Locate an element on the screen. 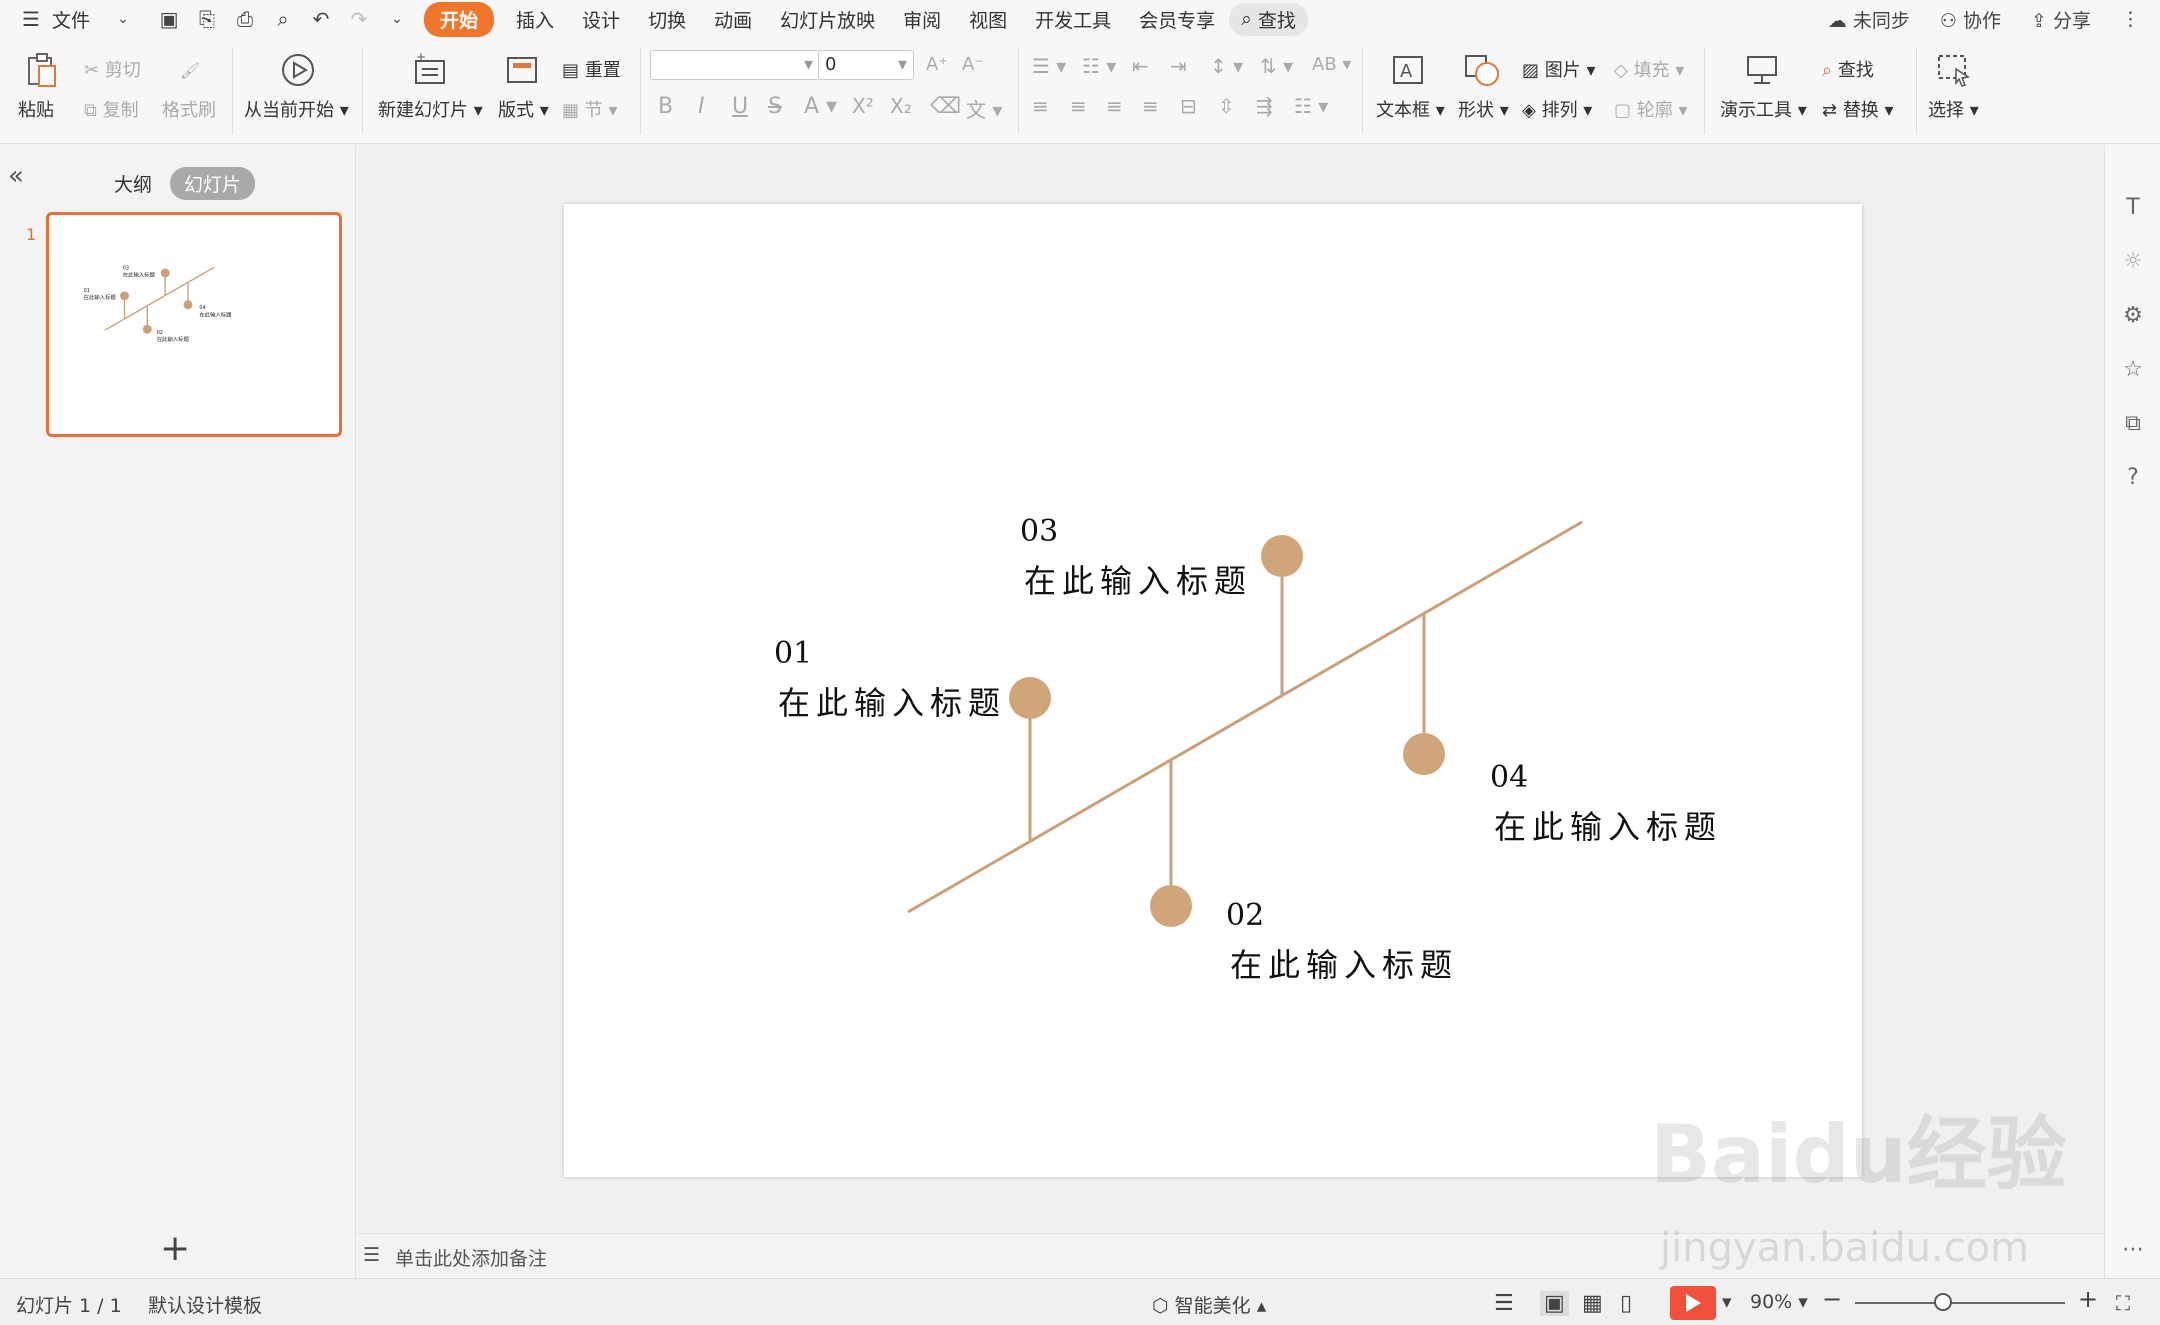 The width and height of the screenshot is (2160, 1325). find-button: ⌕ 查找 is located at coordinates (1848, 69).